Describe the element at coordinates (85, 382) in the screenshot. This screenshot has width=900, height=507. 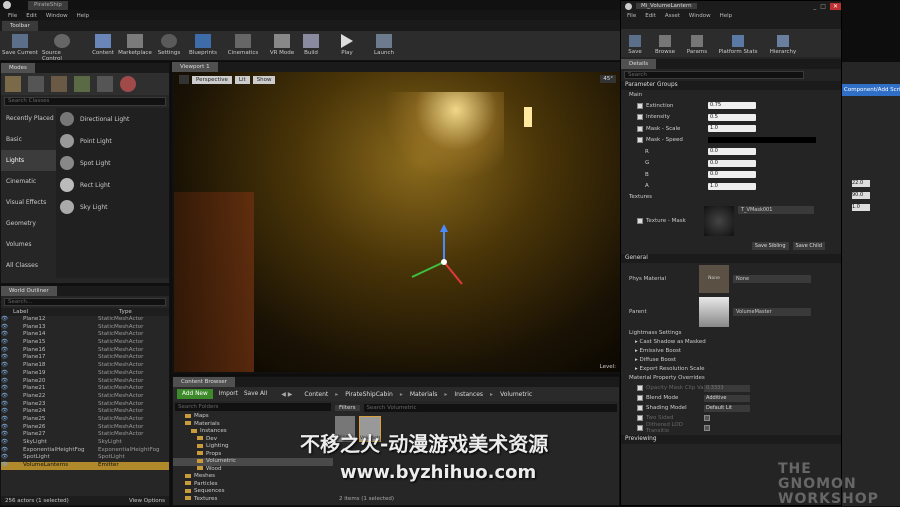
I see `outliner-row: 👁 Plane20 StaticMeshActor` at that location.